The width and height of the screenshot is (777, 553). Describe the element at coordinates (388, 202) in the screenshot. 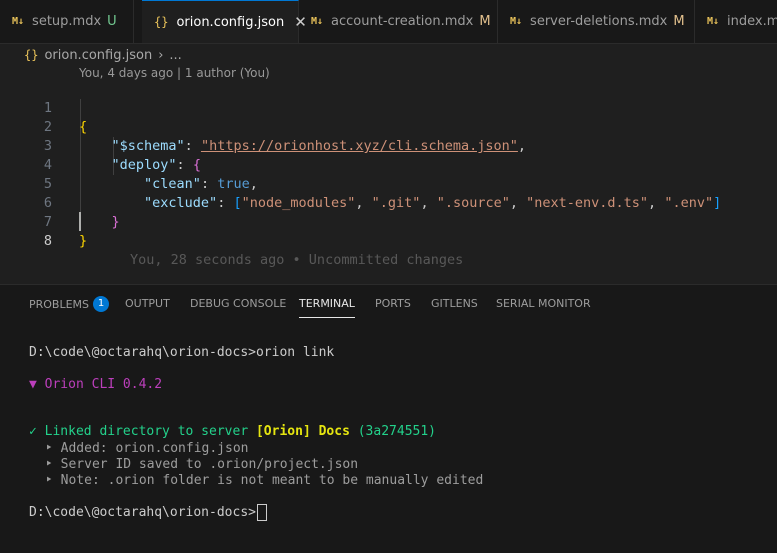

I see `code-line: 6 }` at that location.